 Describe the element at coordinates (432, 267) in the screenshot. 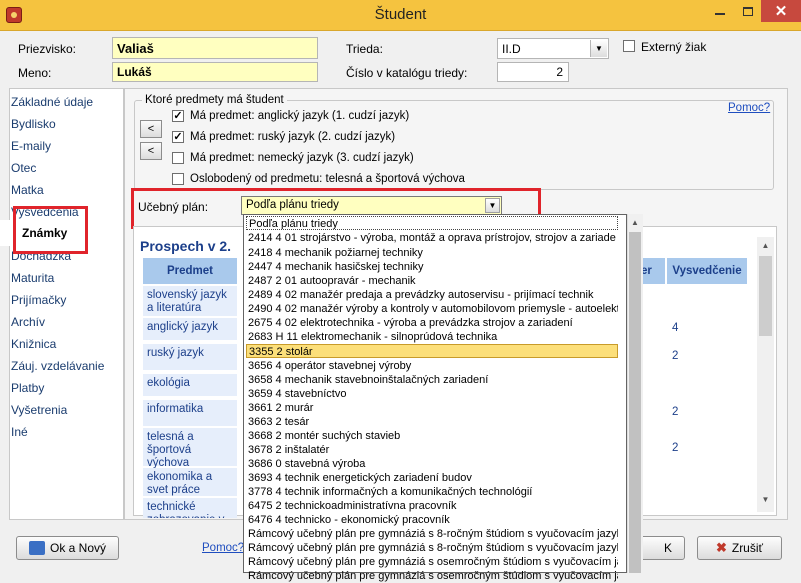

I see `plan-option: 2447 4 mechanik hasičskej techniky` at that location.